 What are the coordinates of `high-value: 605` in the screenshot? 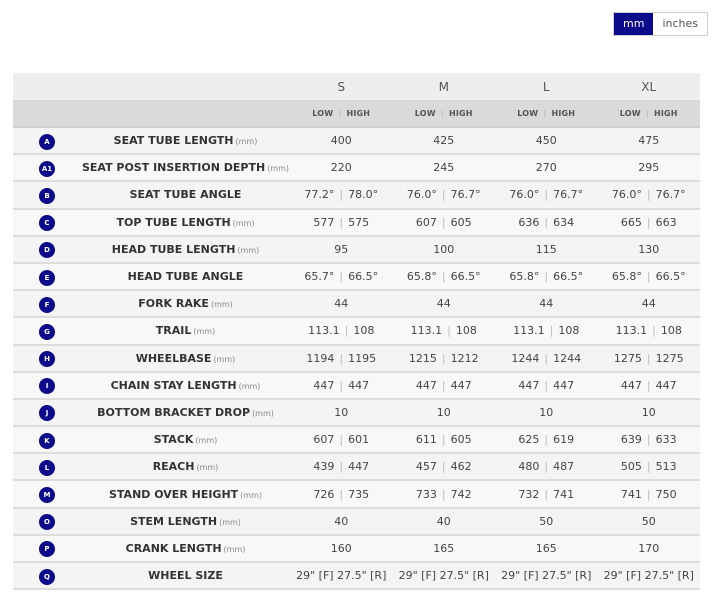 It's located at (461, 440).